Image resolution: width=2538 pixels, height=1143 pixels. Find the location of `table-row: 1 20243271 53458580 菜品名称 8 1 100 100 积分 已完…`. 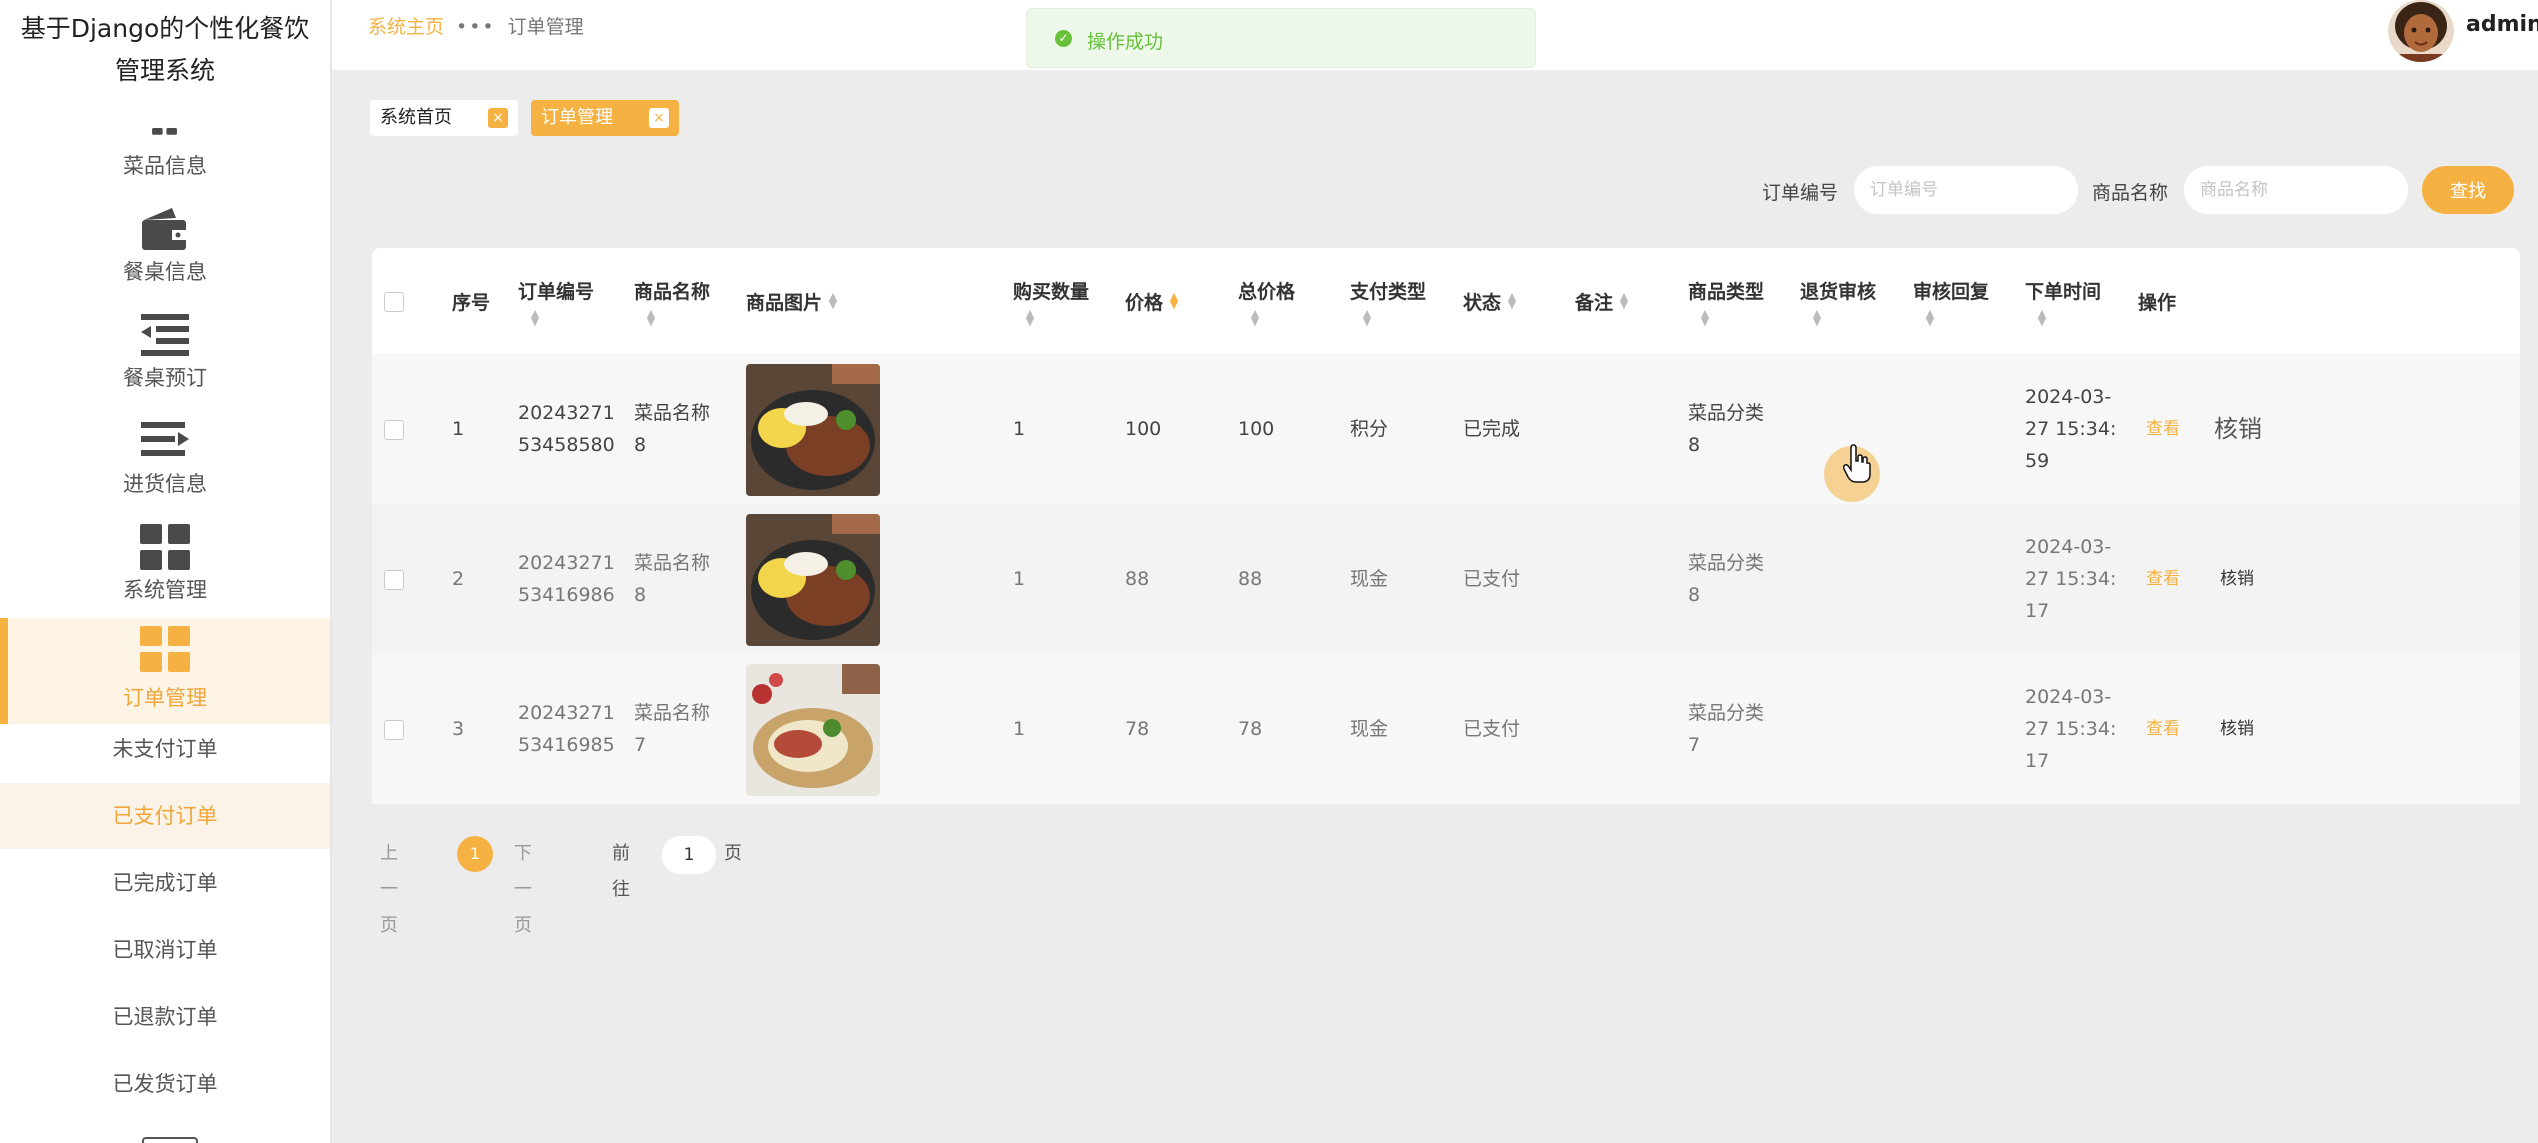

table-row: 1 20243271 53458580 菜品名称 8 1 100 100 积分 已完… is located at coordinates (1446, 429).